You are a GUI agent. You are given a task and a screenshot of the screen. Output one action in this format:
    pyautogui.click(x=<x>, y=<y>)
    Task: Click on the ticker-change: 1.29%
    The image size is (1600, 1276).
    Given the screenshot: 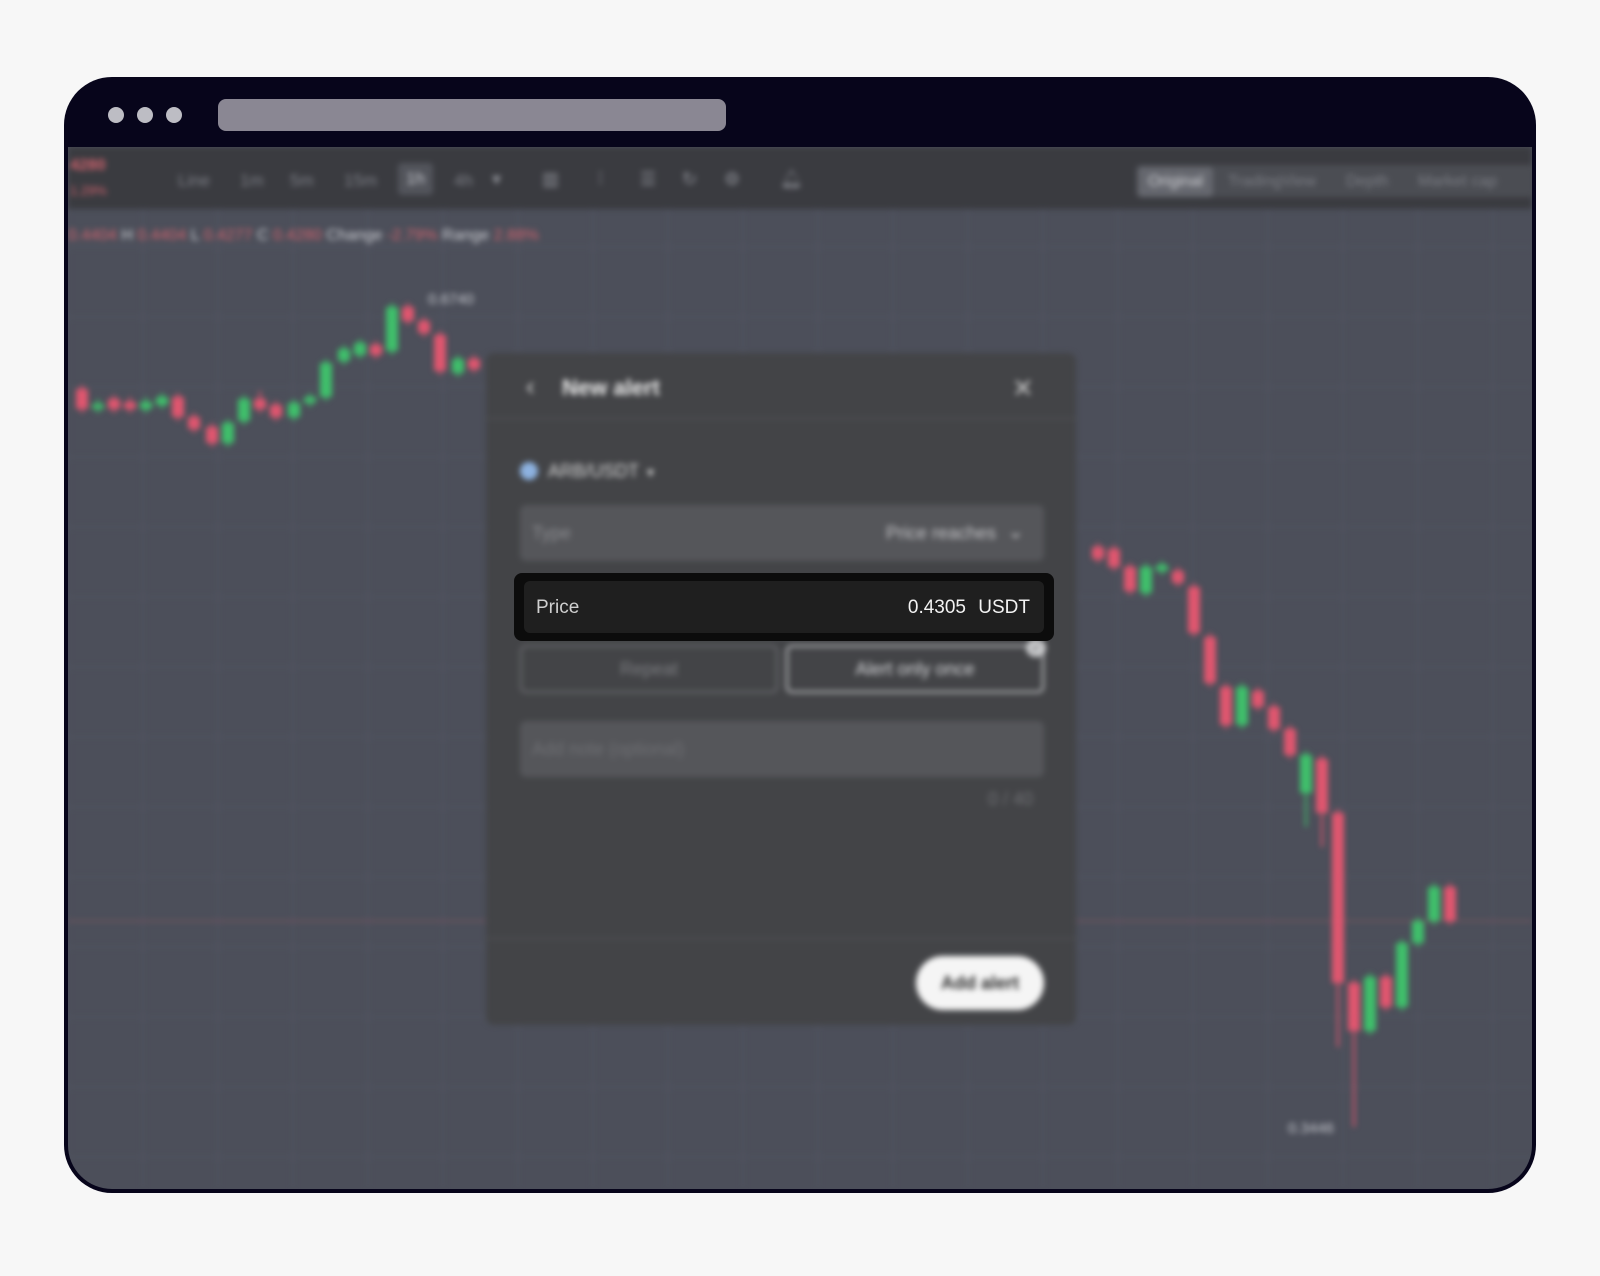 What is the action you would take?
    pyautogui.click(x=88, y=190)
    